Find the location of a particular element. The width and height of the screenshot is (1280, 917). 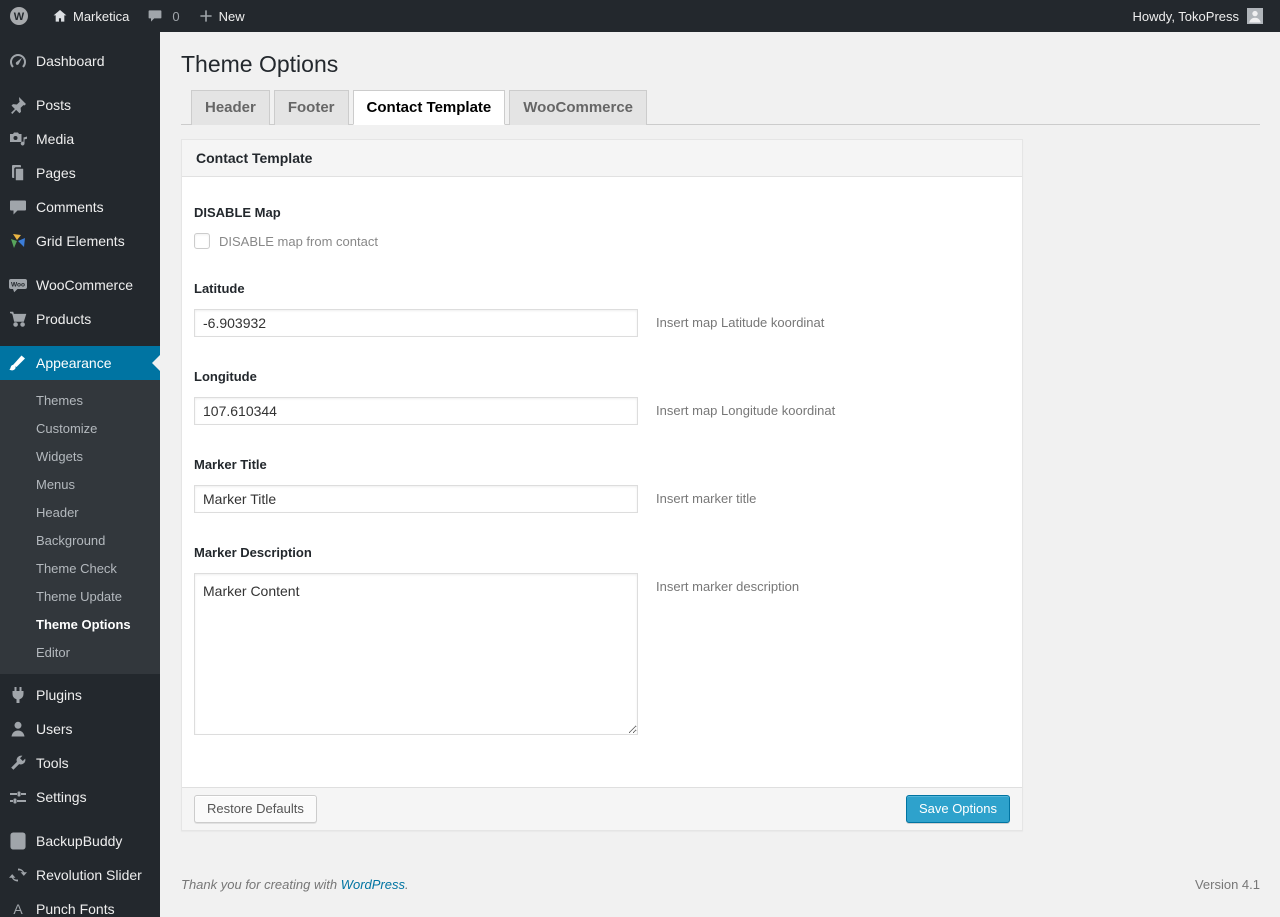

sidebar-item-dashboard: Dashboard is located at coordinates (80, 61).